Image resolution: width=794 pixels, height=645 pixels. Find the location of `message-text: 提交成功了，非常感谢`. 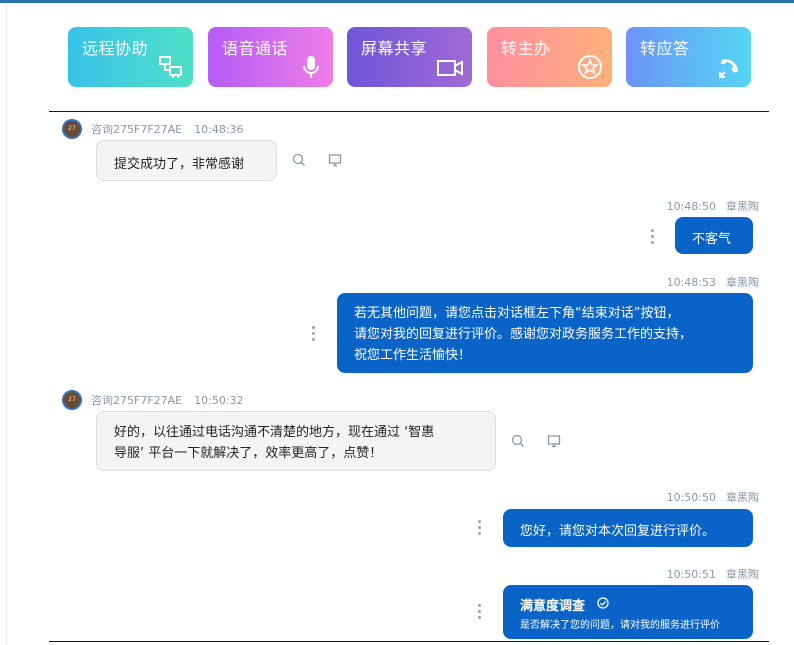

message-text: 提交成功了，非常感谢 is located at coordinates (179, 164).